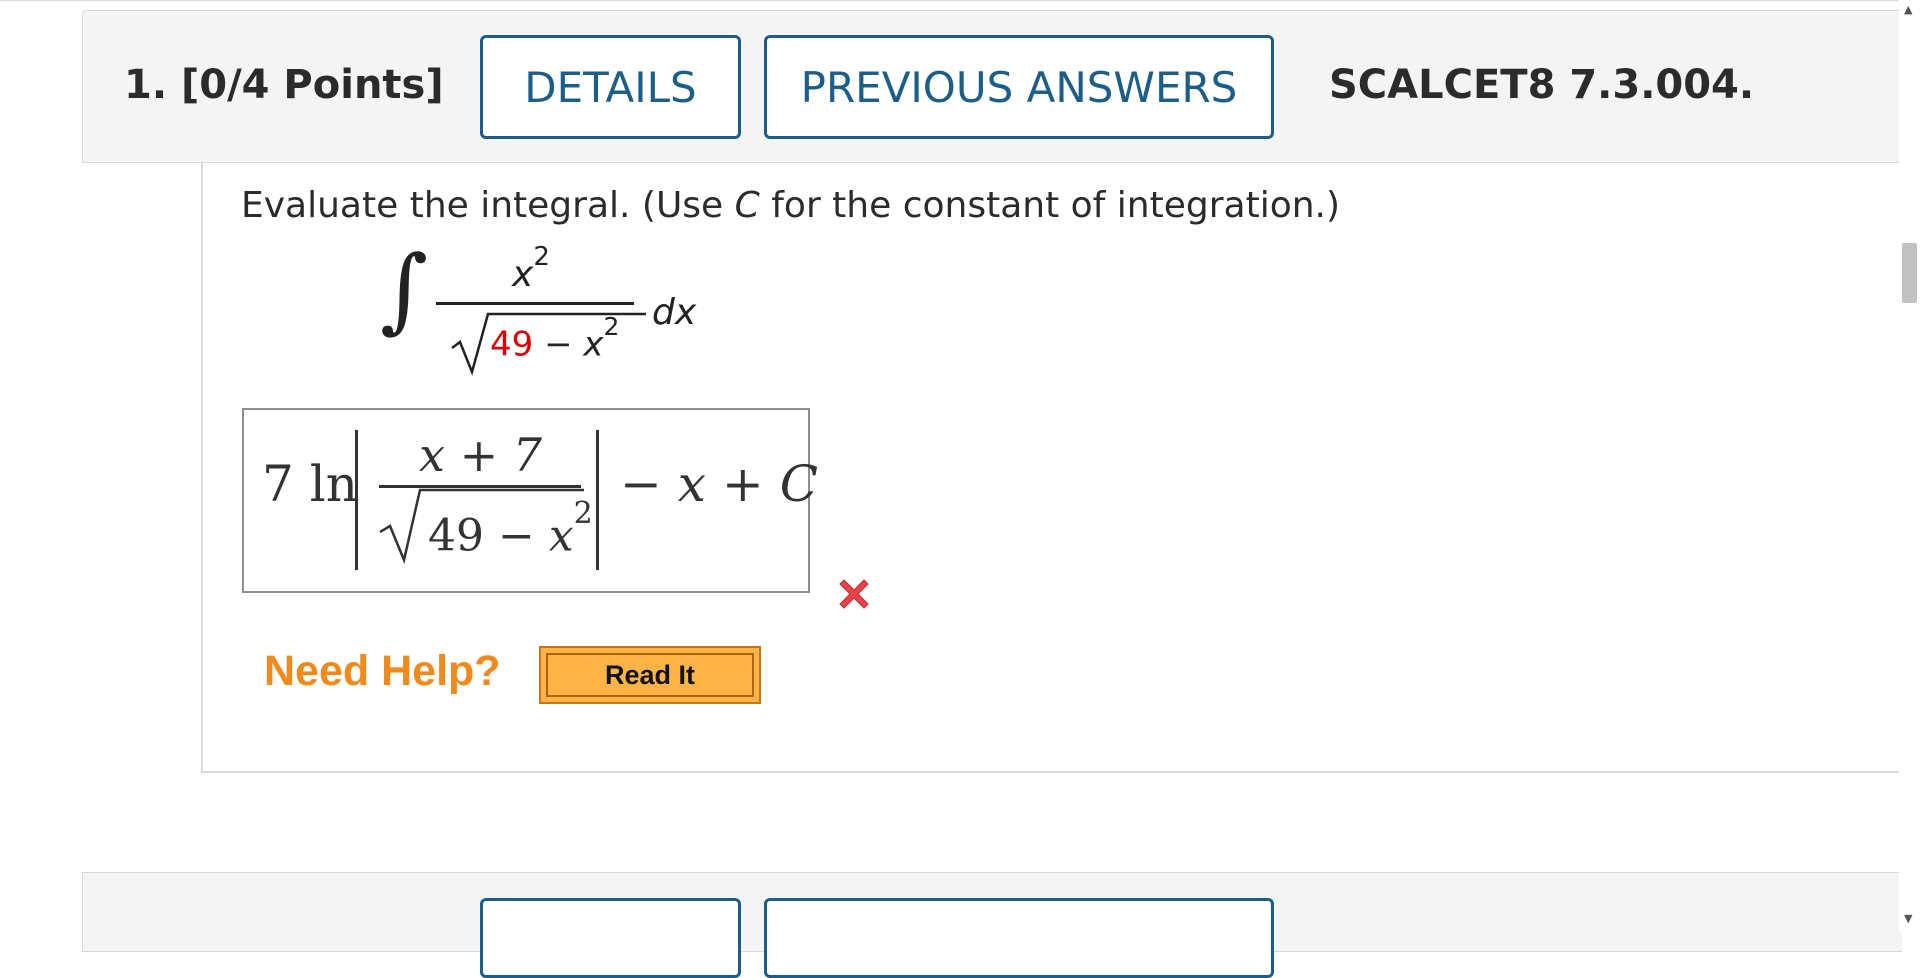 The width and height of the screenshot is (1920, 978). I want to click on integral-expression: ∫ x2 49 − x2 dx, so click(545, 312).